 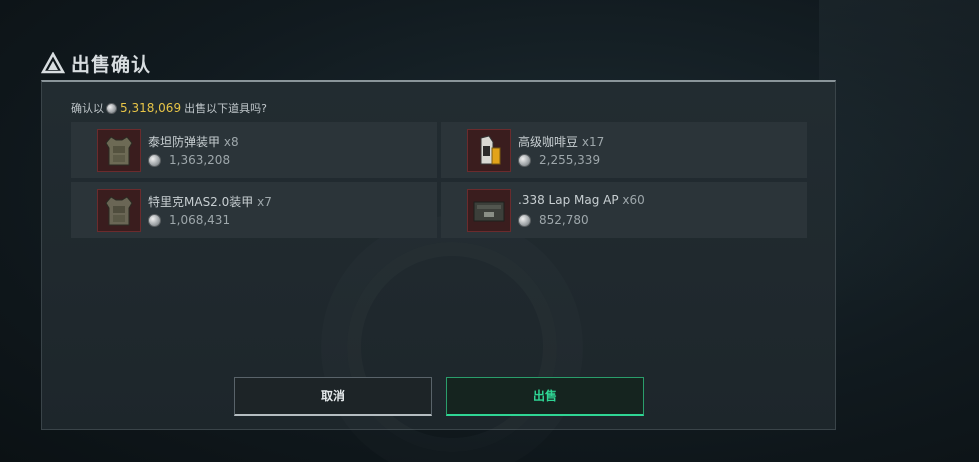 I want to click on item-price: 2,255,339, so click(x=559, y=160).